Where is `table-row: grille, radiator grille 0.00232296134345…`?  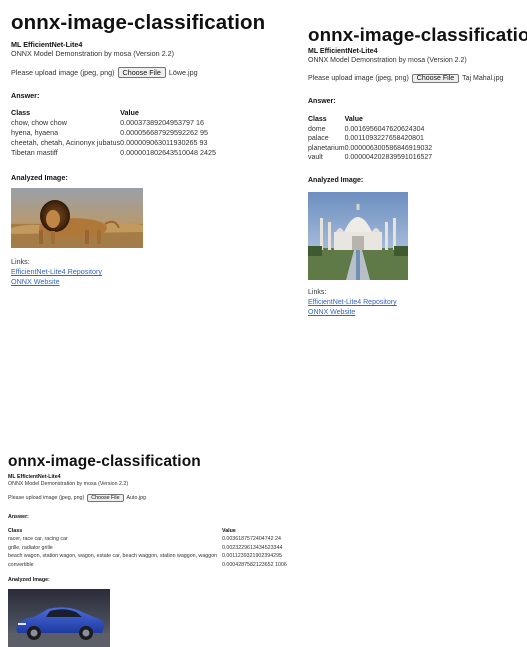 table-row: grille, radiator grille 0.00232296134345… is located at coordinates (147, 548).